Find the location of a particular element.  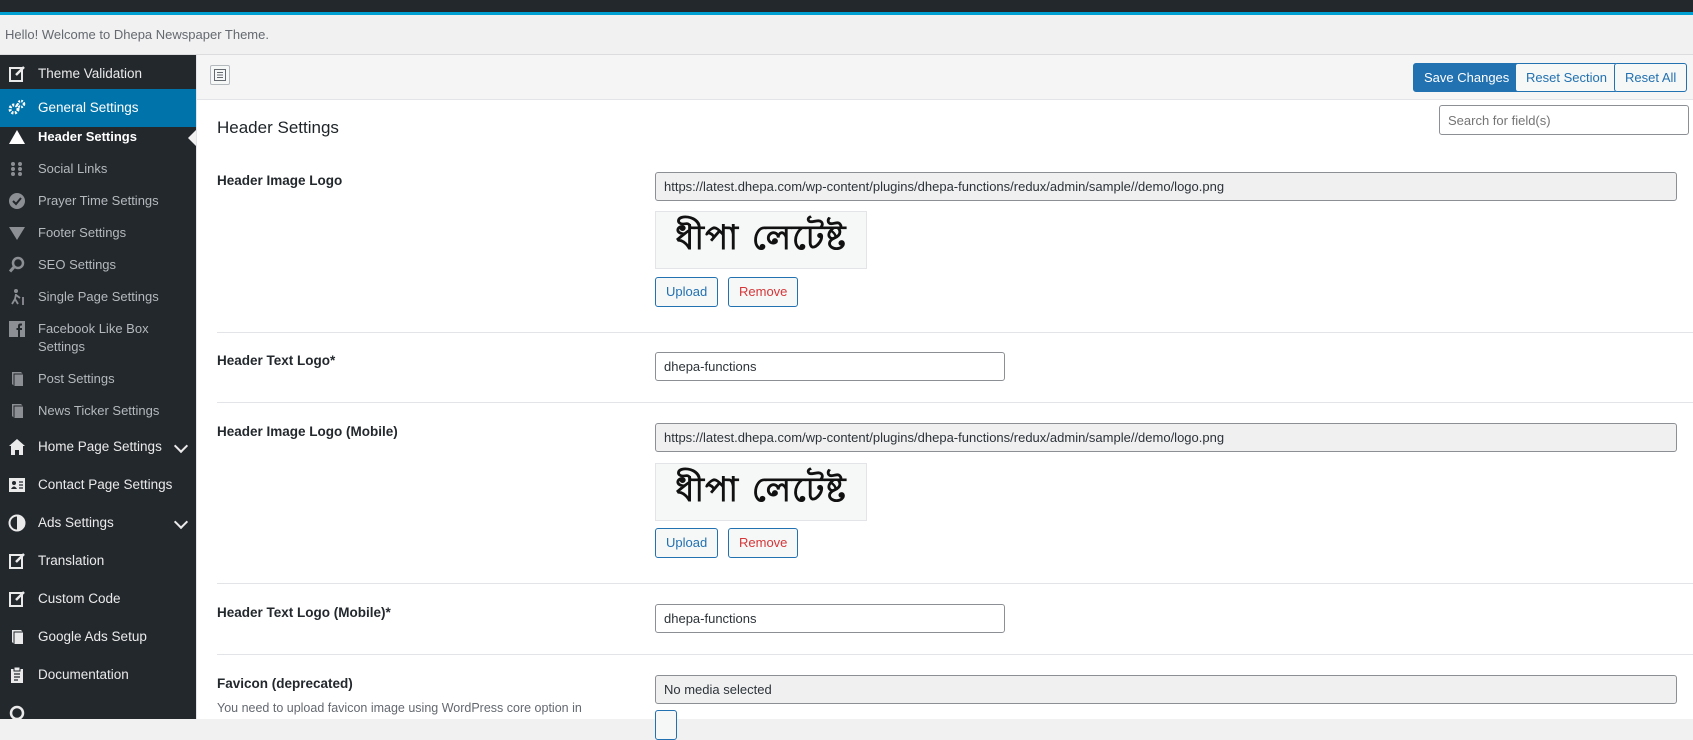

sidebar-item-header-settings: Header Settings is located at coordinates (98, 137).